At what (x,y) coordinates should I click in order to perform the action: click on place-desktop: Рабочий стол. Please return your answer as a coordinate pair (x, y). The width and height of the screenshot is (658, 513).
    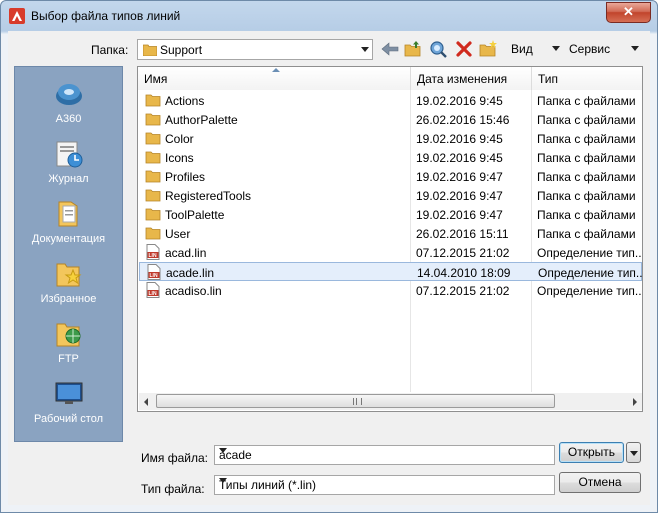
    Looking at the image, I should click on (68, 403).